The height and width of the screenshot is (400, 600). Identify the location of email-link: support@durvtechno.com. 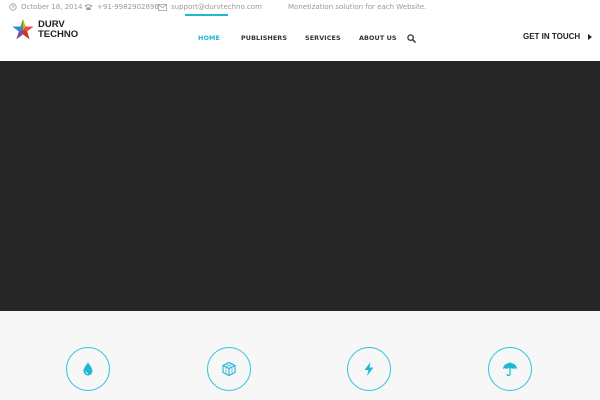
(216, 7).